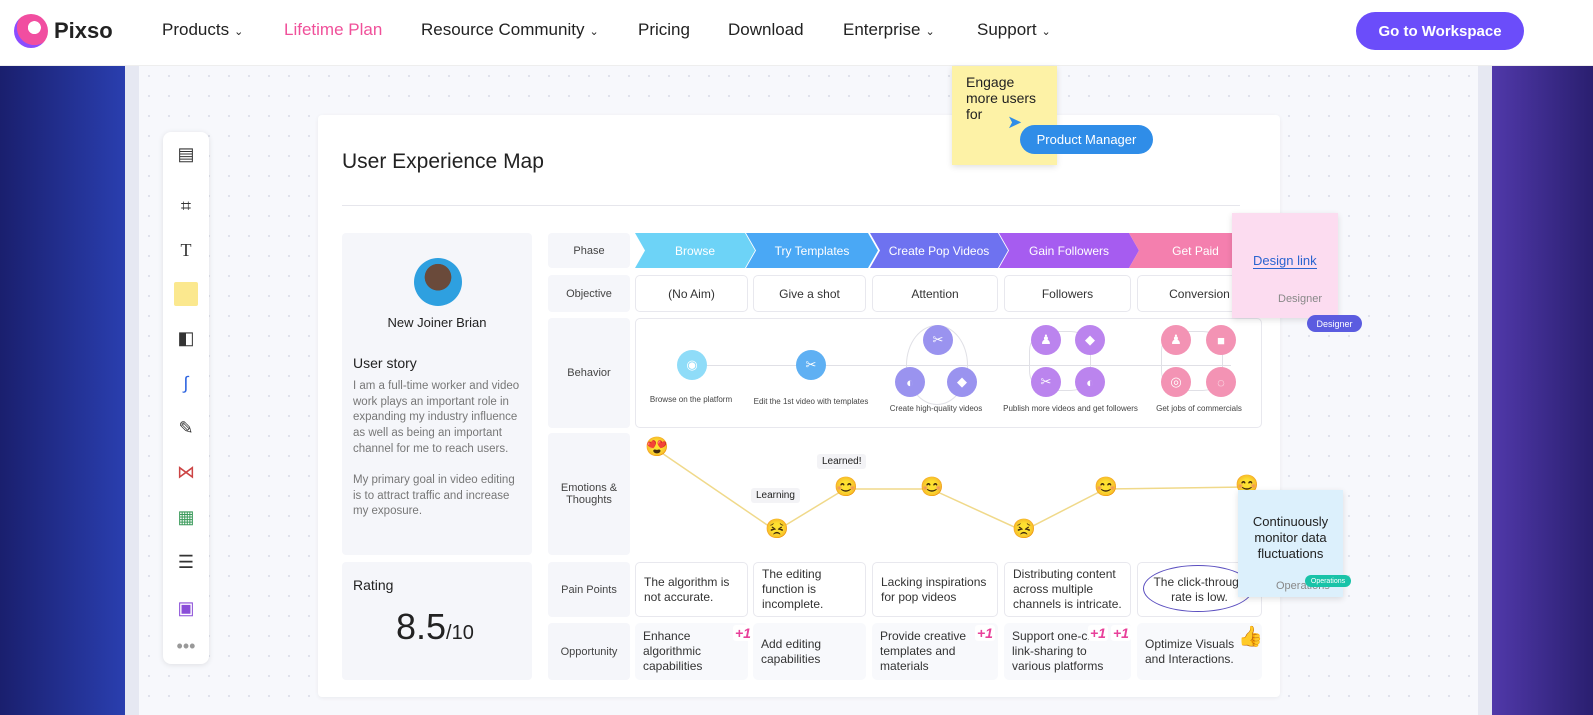  What do you see at coordinates (1334, 323) in the screenshot?
I see `designer-tag: Designer` at bounding box center [1334, 323].